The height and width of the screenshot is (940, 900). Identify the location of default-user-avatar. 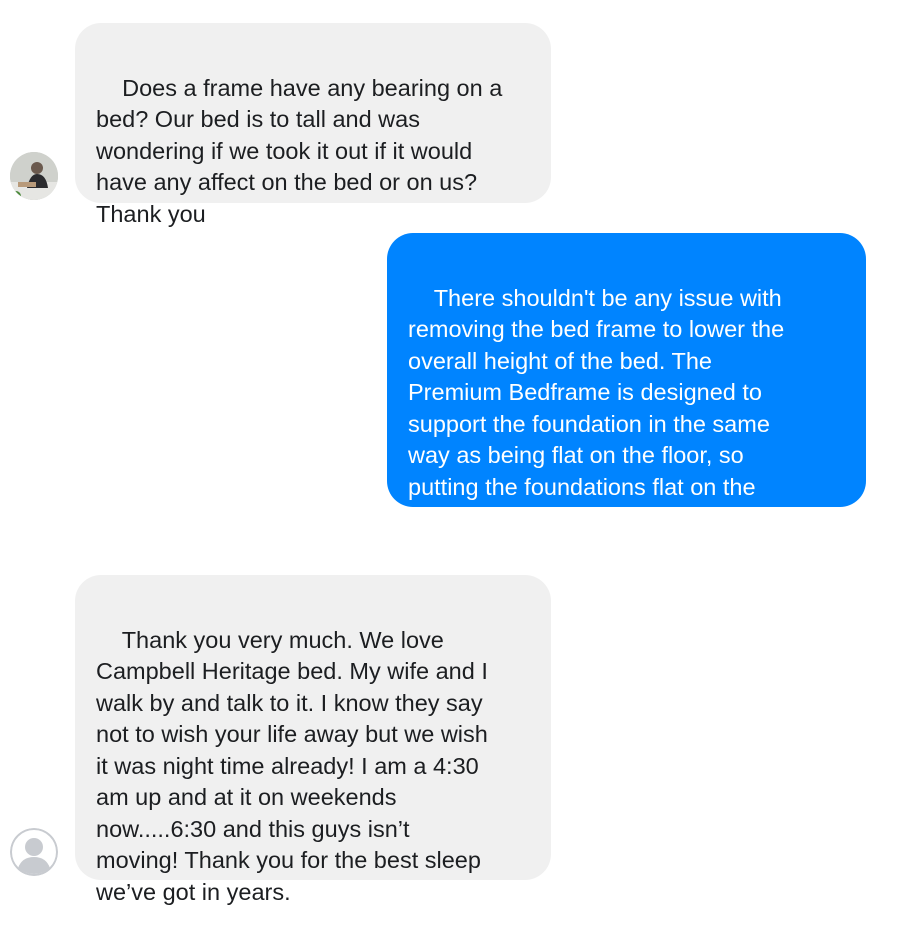
(34, 852).